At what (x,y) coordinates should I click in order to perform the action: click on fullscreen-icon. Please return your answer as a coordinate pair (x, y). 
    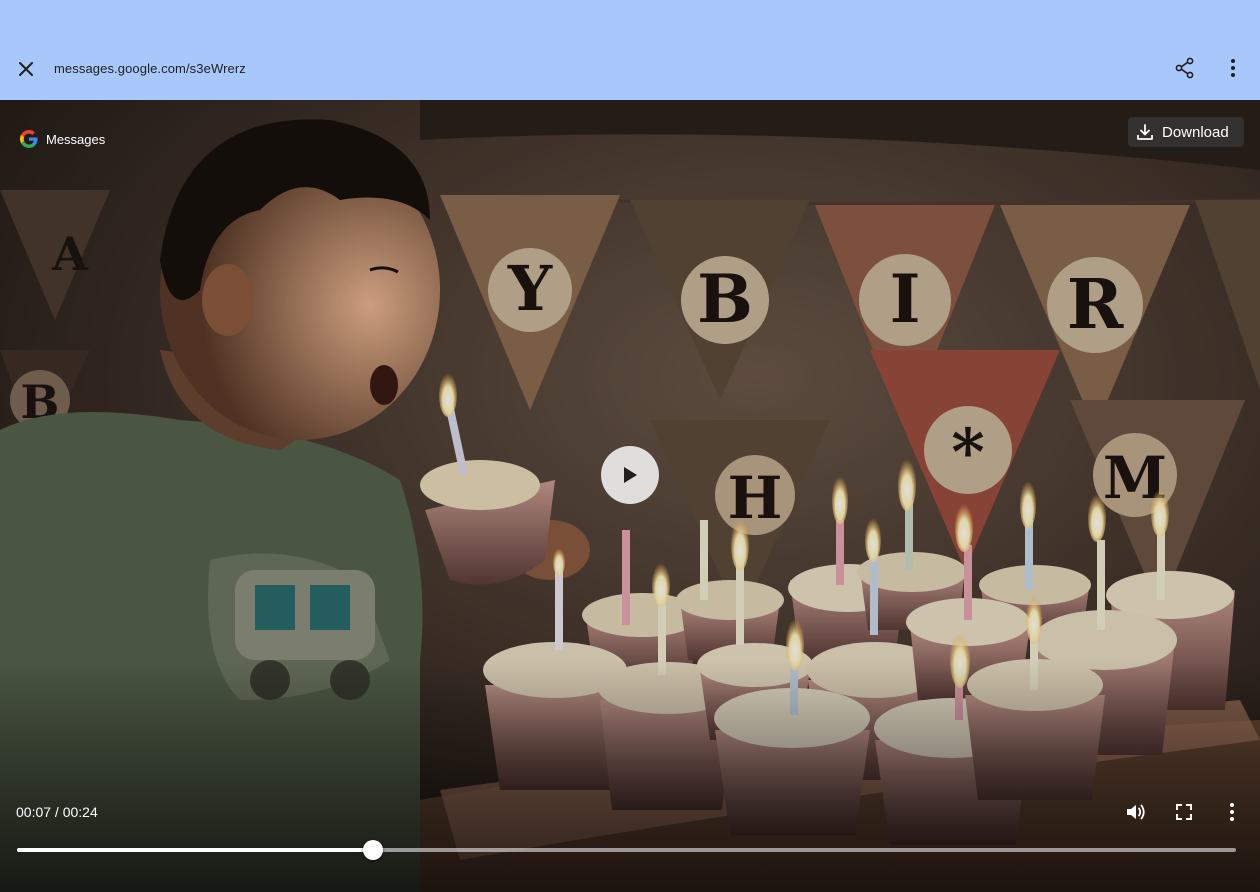
    Looking at the image, I should click on (1184, 812).